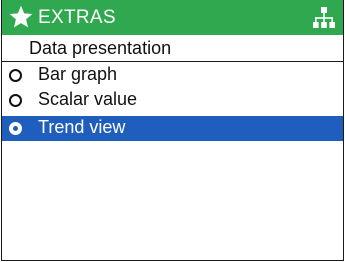 The width and height of the screenshot is (345, 262). I want to click on option-bar-graph: Bar graph, so click(172, 75).